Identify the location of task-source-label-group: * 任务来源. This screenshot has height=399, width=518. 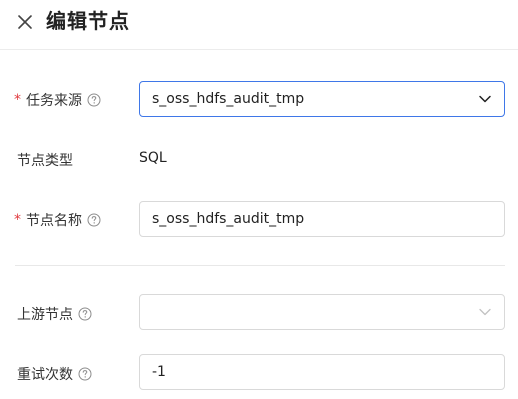
(57, 100).